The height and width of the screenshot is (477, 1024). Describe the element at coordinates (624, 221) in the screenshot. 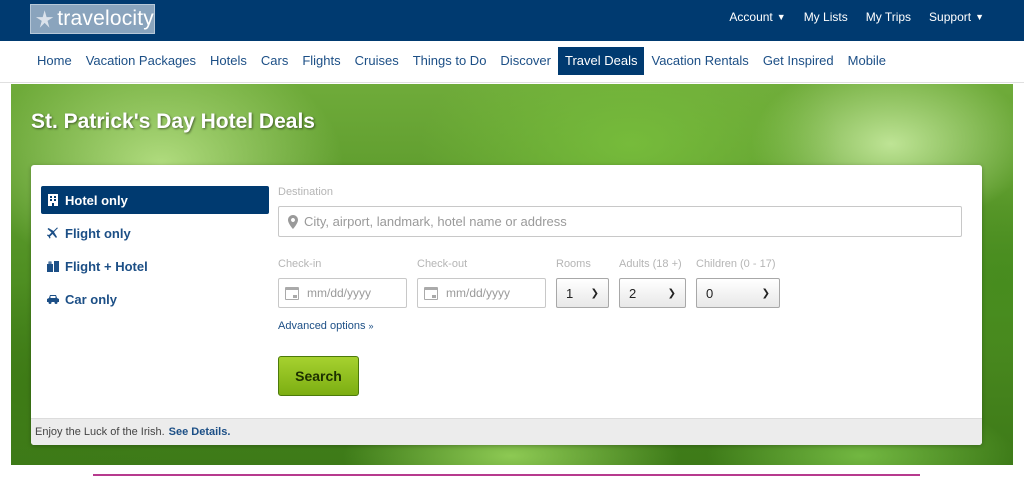

I see `destination-input` at that location.